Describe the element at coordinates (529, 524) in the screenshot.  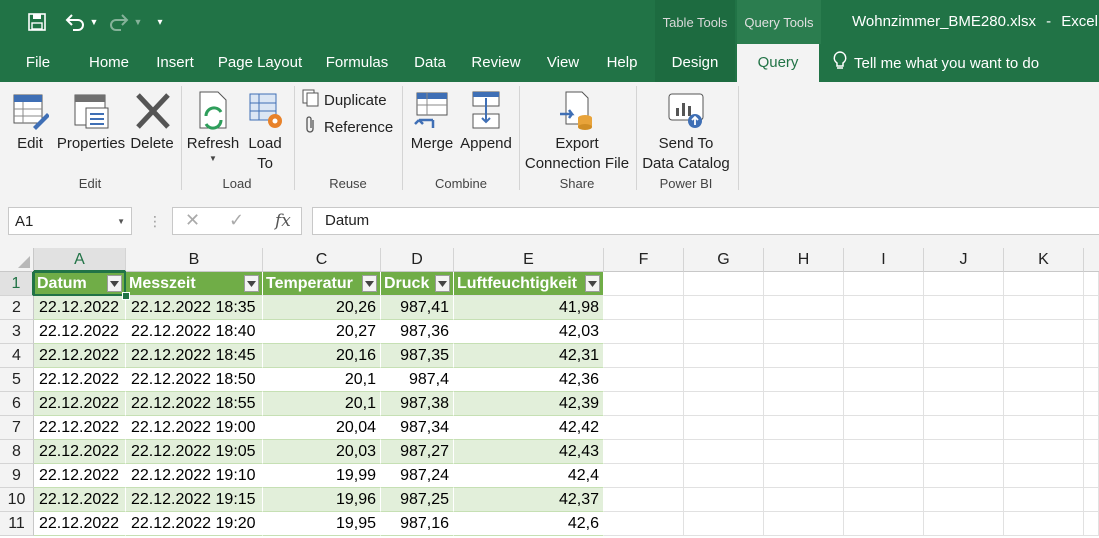
I see `table-cell-luftfeuchtigkeit: 42,6` at that location.